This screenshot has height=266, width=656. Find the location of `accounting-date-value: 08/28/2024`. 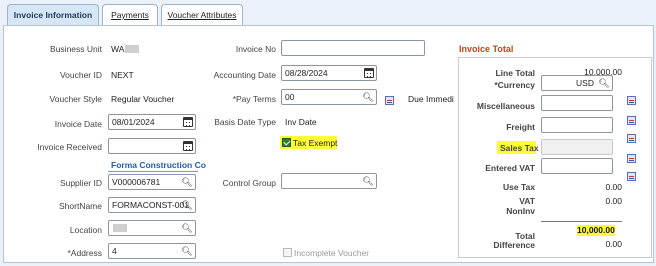

accounting-date-value: 08/28/2024 is located at coordinates (306, 73).